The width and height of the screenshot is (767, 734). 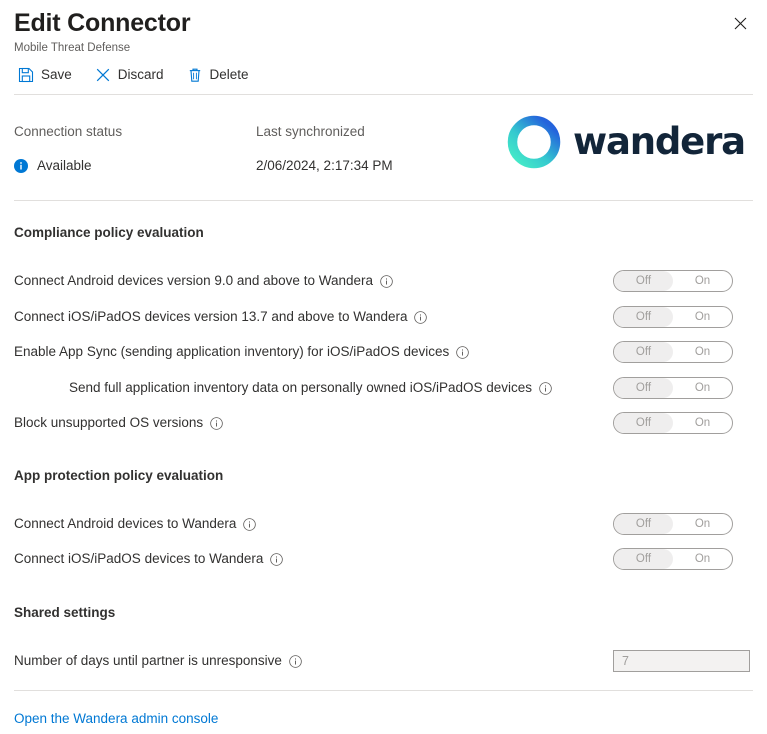 What do you see at coordinates (534, 142) in the screenshot?
I see `wandera-ring-icon` at bounding box center [534, 142].